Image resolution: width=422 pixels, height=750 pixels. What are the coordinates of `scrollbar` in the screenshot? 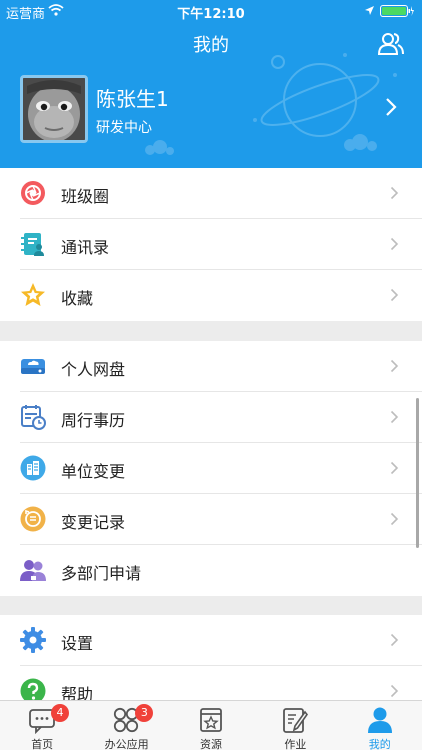 It's located at (417, 473).